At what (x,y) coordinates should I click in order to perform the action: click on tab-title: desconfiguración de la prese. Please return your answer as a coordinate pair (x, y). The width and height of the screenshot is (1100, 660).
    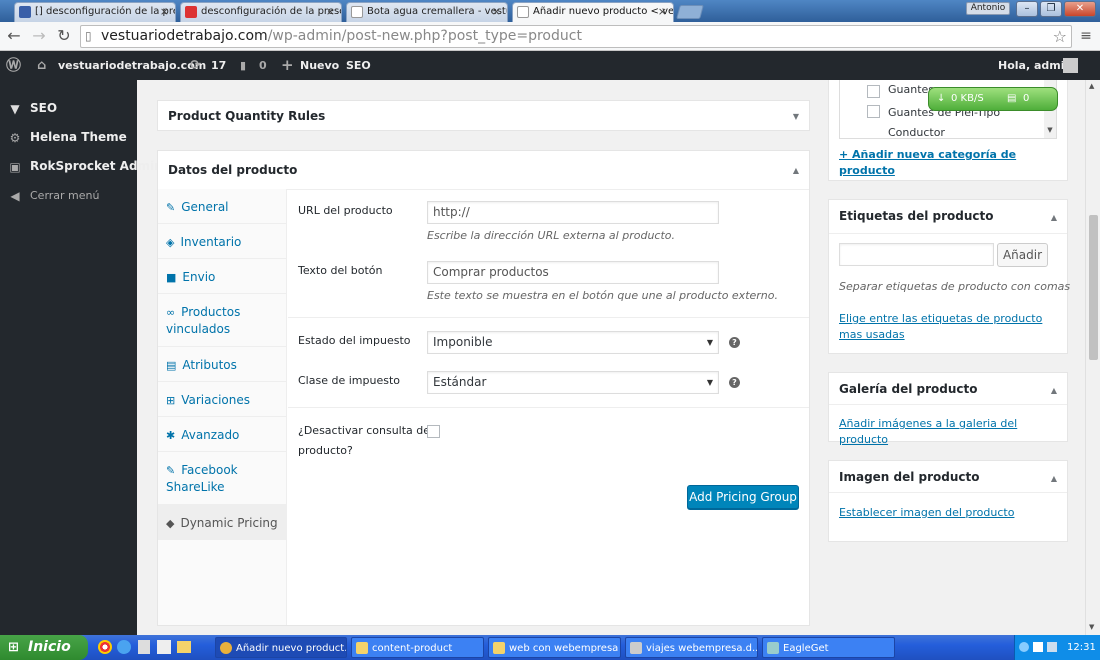
    Looking at the image, I should click on (271, 11).